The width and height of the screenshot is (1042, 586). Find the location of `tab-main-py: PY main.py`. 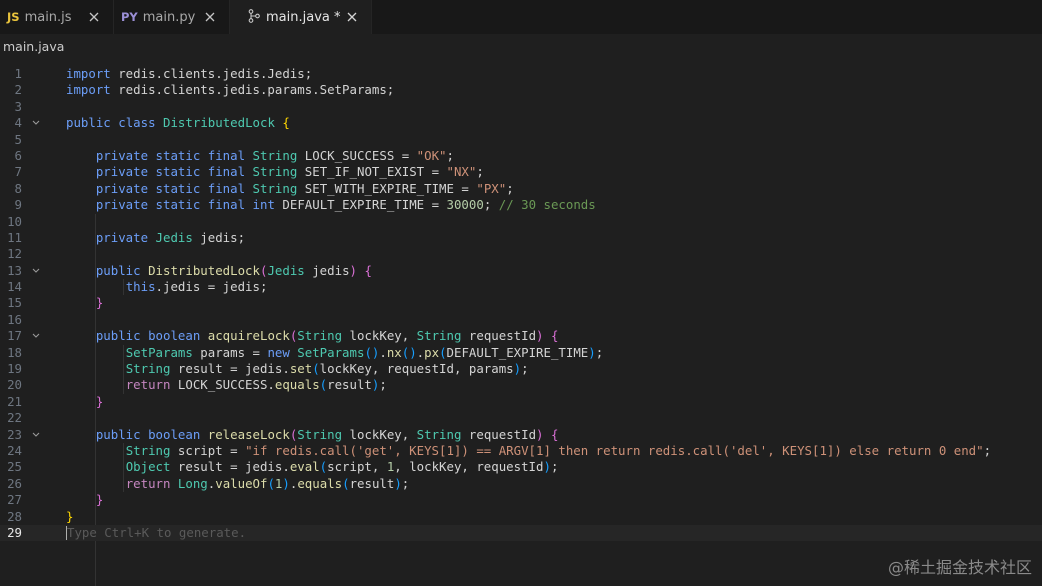

tab-main-py: PY main.py is located at coordinates (172, 17).